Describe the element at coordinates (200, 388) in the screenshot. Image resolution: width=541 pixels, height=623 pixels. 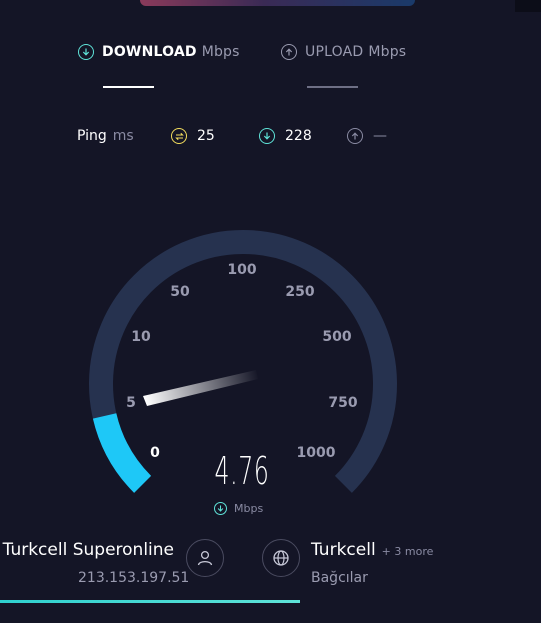
I see `gauge-needle` at that location.